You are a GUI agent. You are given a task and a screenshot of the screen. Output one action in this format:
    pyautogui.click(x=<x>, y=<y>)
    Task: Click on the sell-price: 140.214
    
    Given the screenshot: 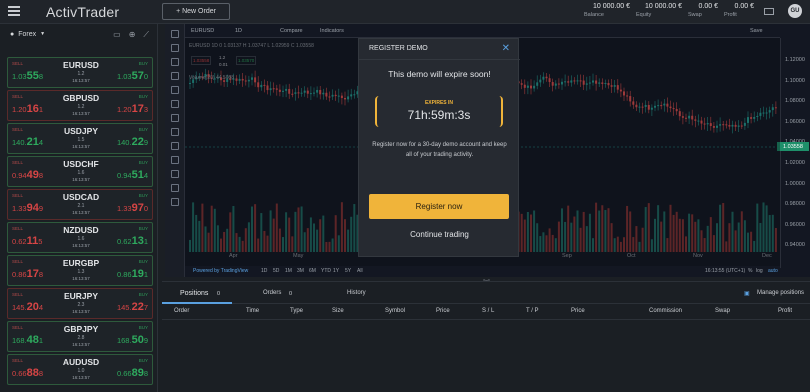 What is the action you would take?
    pyautogui.click(x=27, y=142)
    